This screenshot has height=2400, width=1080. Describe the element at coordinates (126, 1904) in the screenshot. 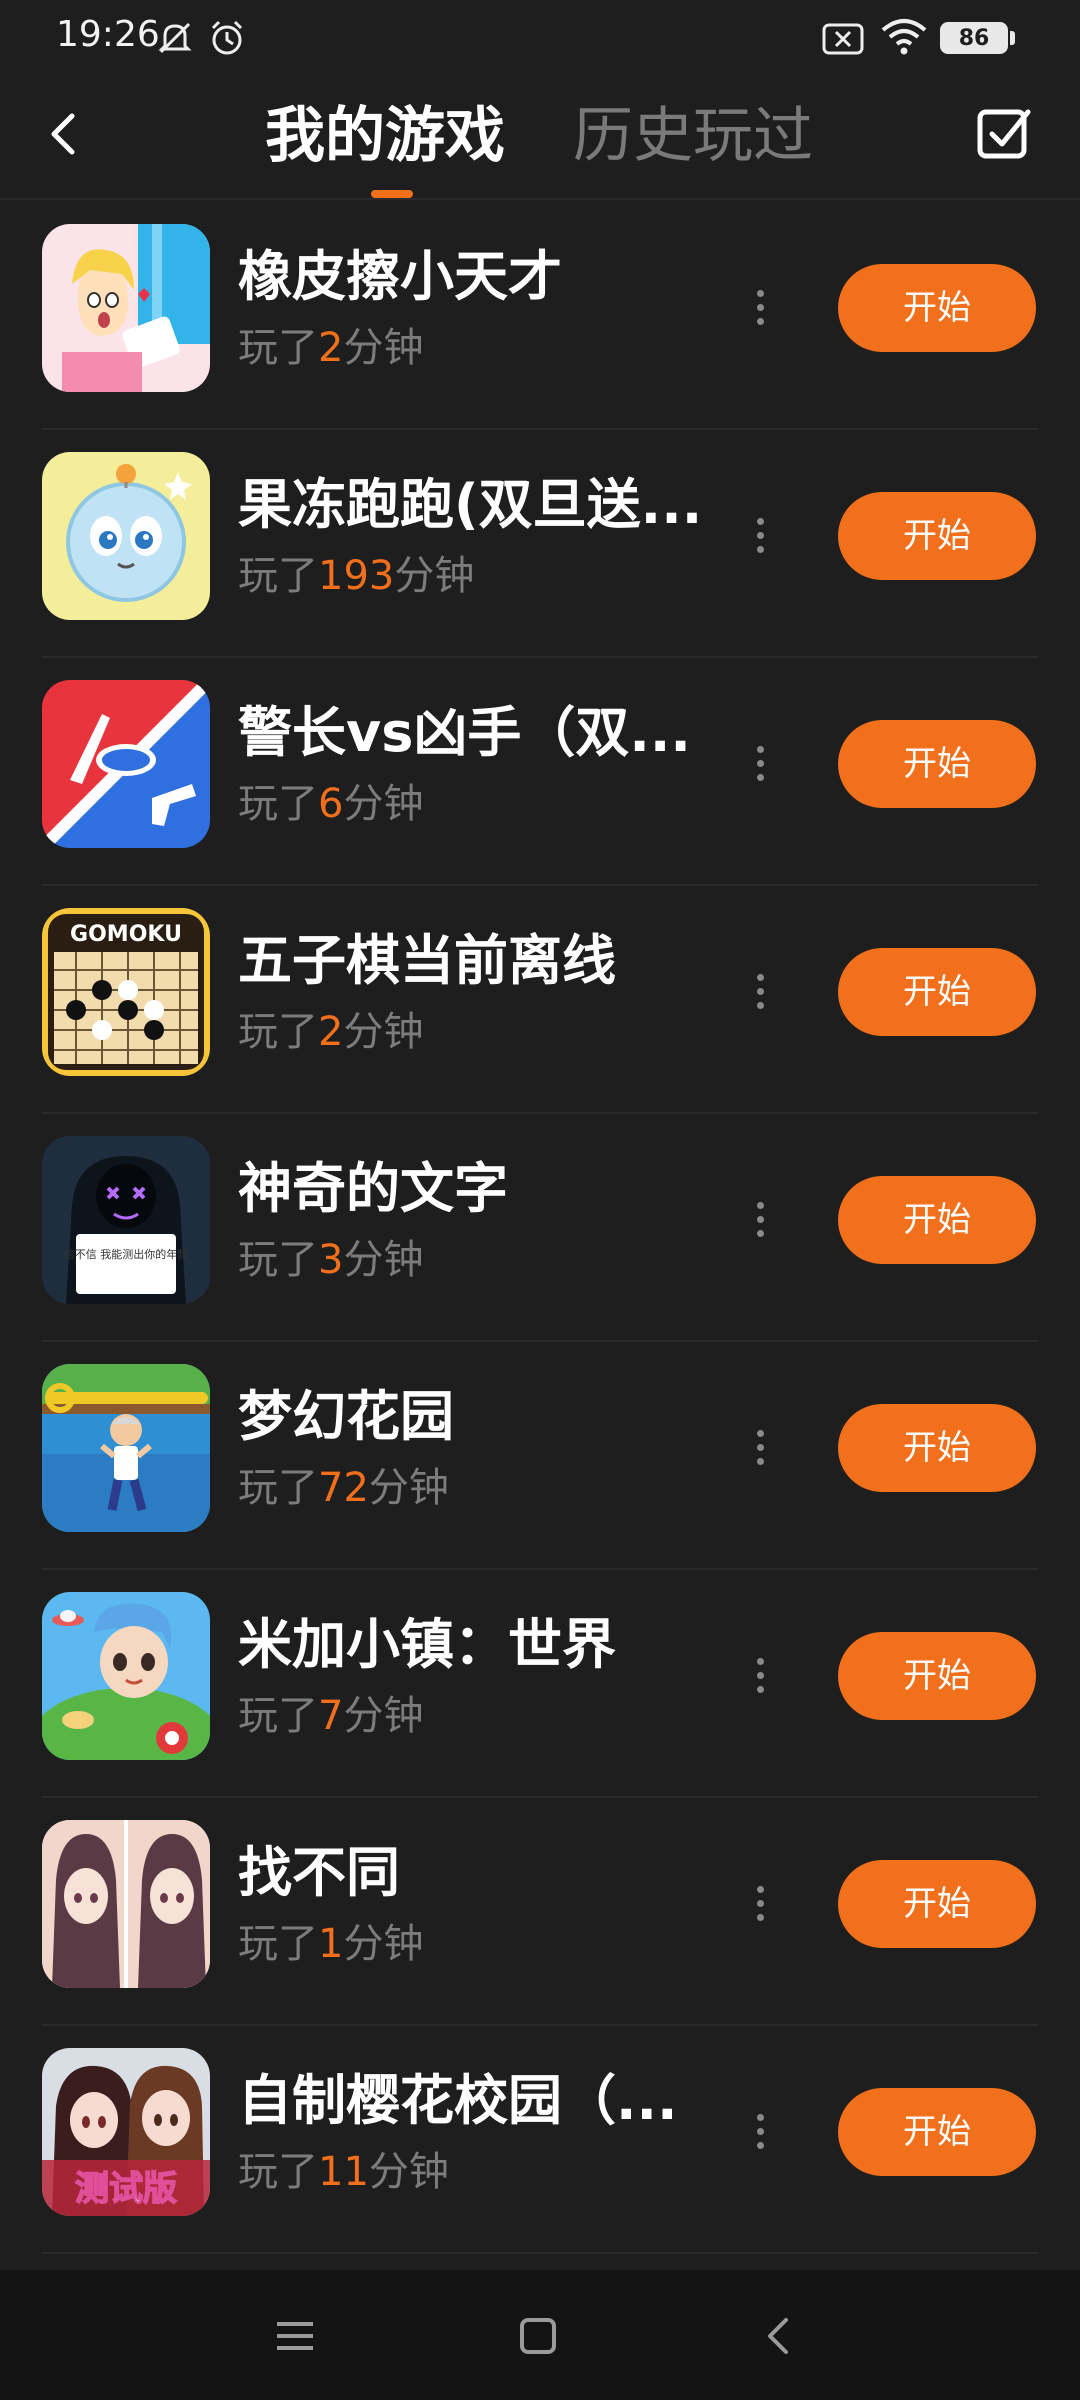

I see `game-icon-spot-difference` at that location.